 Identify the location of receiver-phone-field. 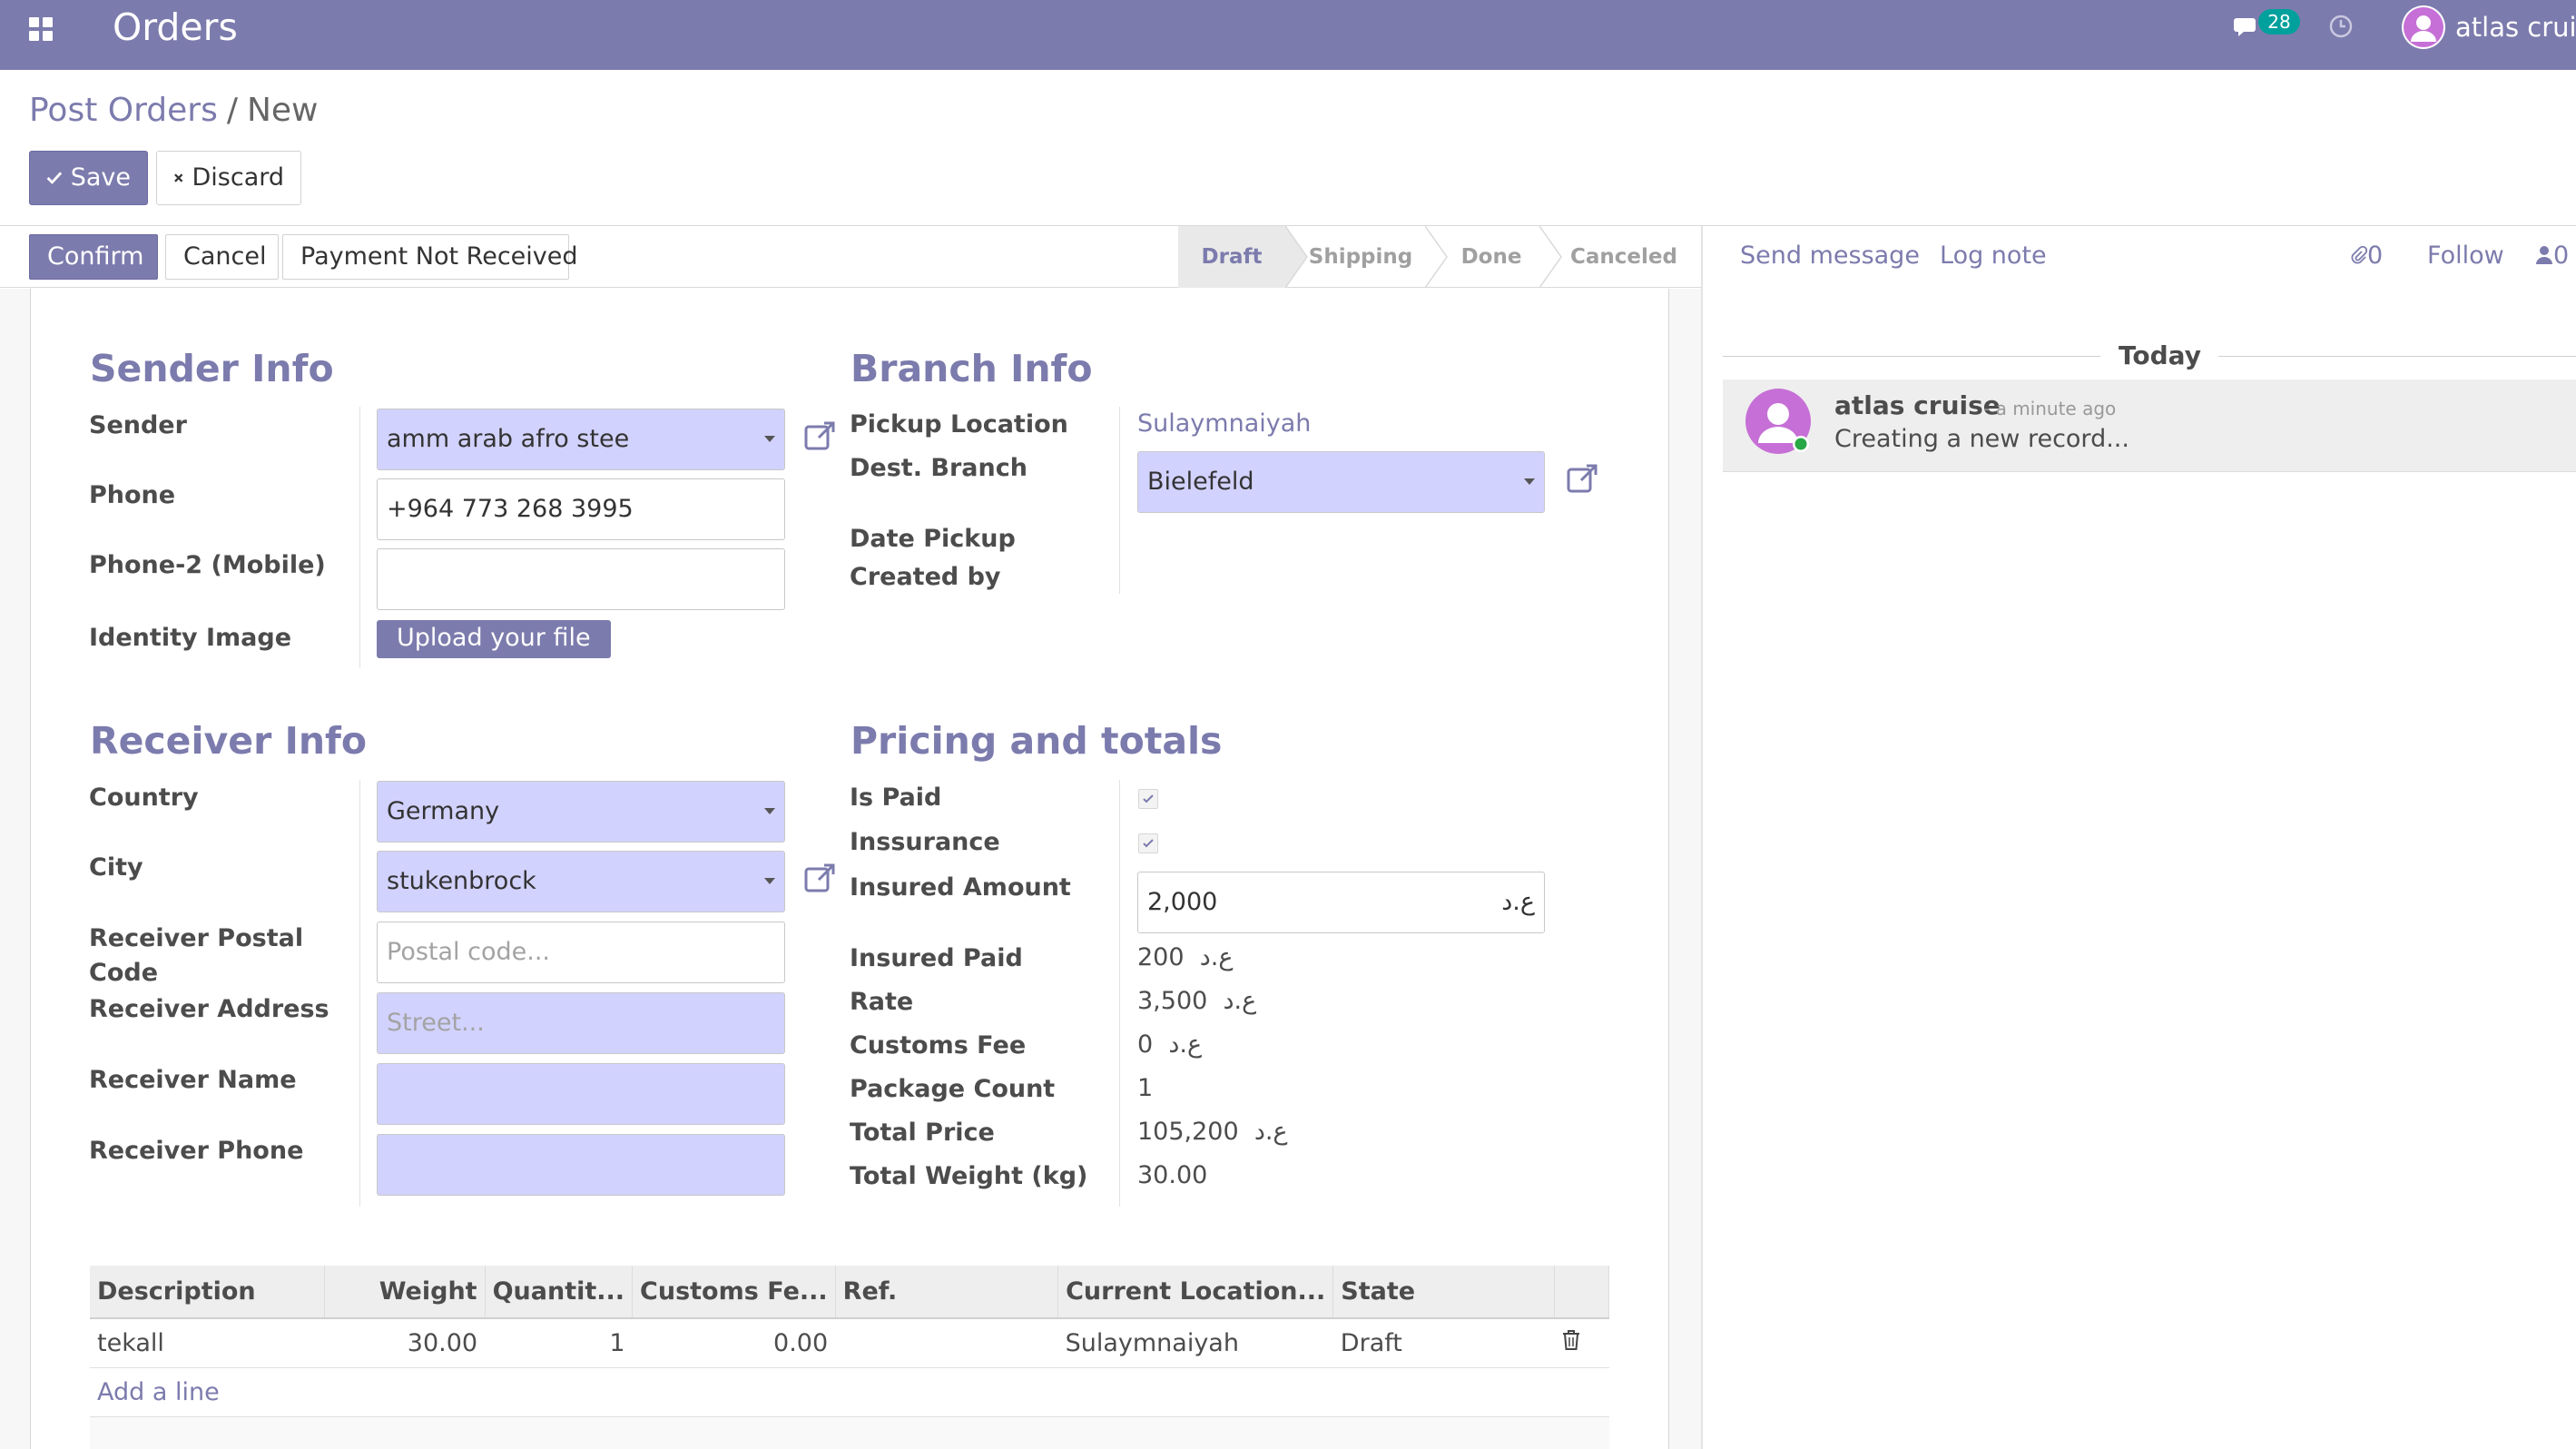
(581, 1165).